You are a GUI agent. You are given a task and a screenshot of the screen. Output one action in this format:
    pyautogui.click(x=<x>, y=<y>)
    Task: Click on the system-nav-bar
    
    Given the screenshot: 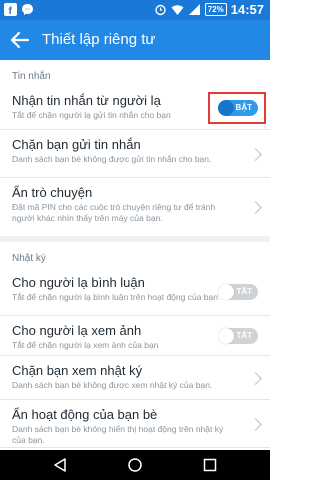 What is the action you would take?
    pyautogui.click(x=135, y=465)
    